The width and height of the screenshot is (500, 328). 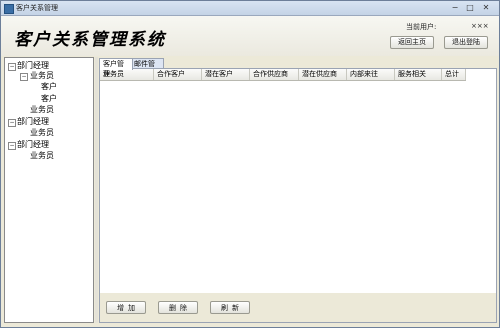 I want to click on column-header: 合作供应商, so click(x=274, y=74).